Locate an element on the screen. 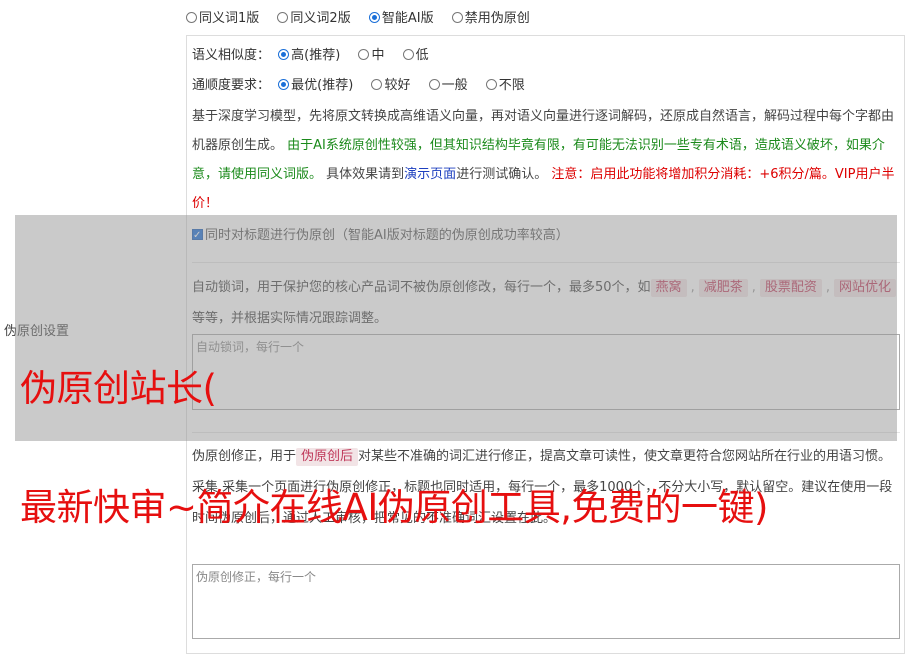 The width and height of the screenshot is (911, 658). similarity-row: 语义相似度： 高(推荐) 中 低 is located at coordinates (317, 56).